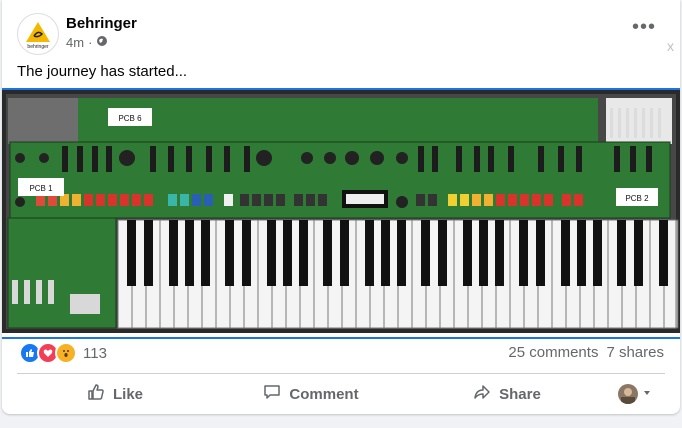  I want to click on engagement-stats: 25 comments 7 shares, so click(586, 352).